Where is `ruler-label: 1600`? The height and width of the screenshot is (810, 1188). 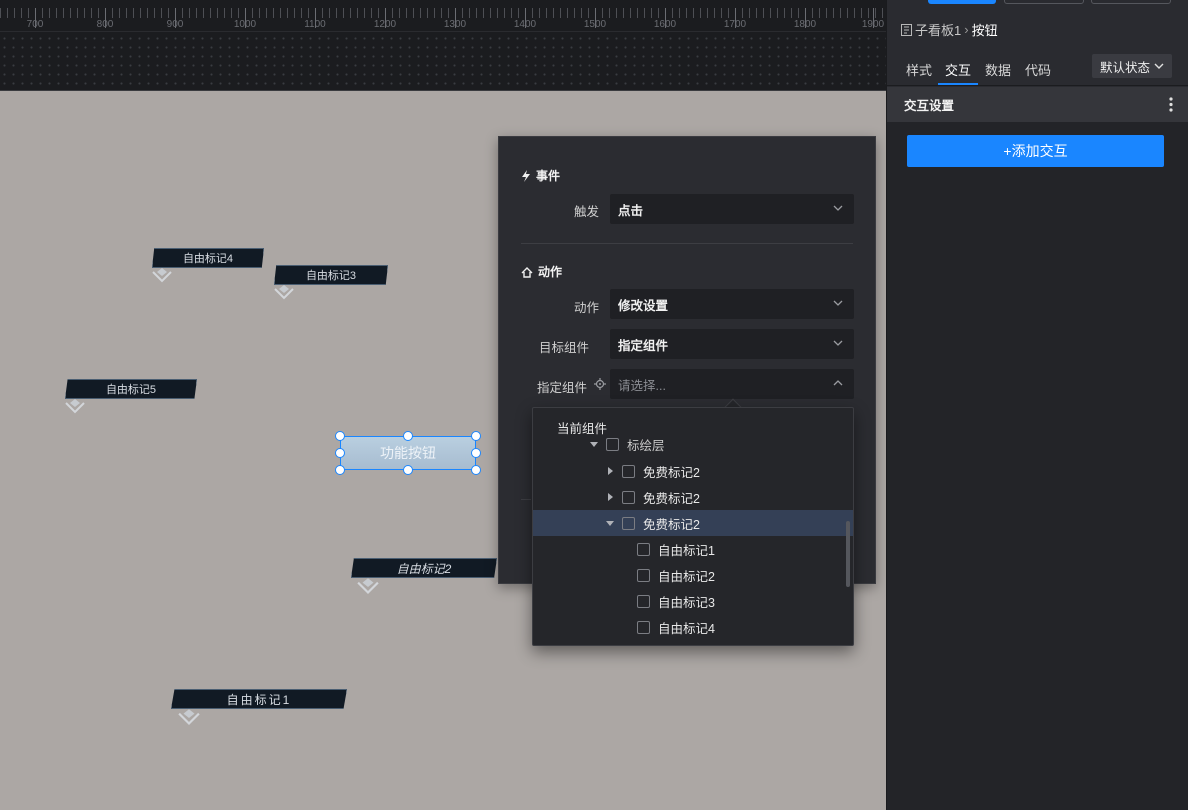 ruler-label: 1600 is located at coordinates (665, 24).